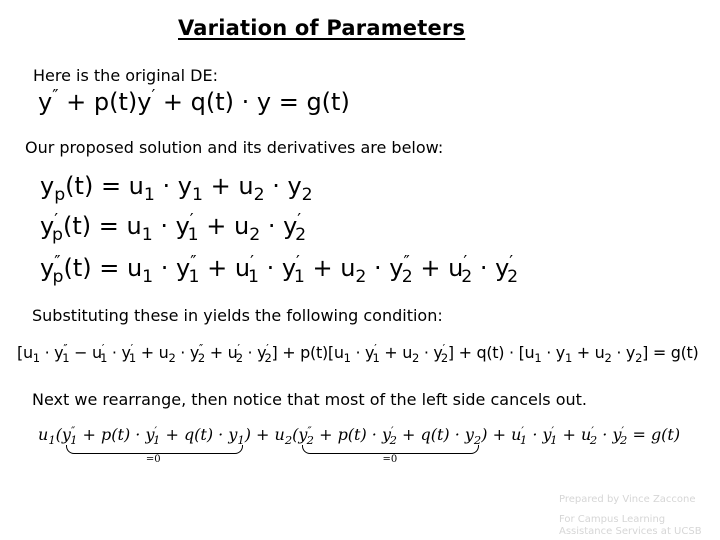 The image size is (720, 540). I want to click on page-title: Variation of Parameters, so click(322, 28).